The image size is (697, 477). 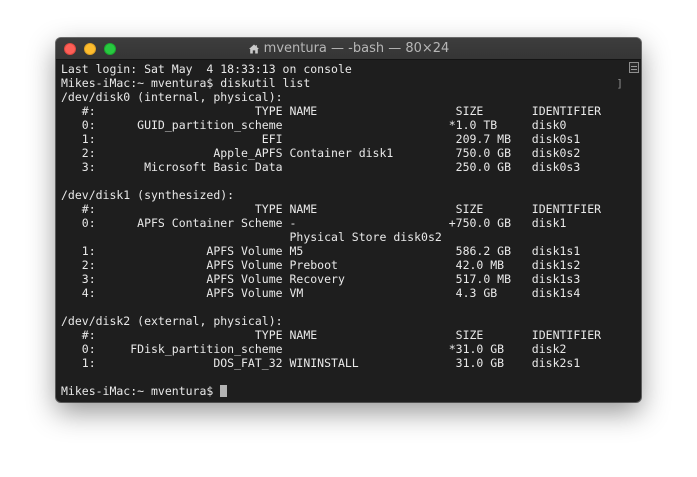 I want to click on terminal-line: /dev/disk1 (synthesized):, so click(x=148, y=195).